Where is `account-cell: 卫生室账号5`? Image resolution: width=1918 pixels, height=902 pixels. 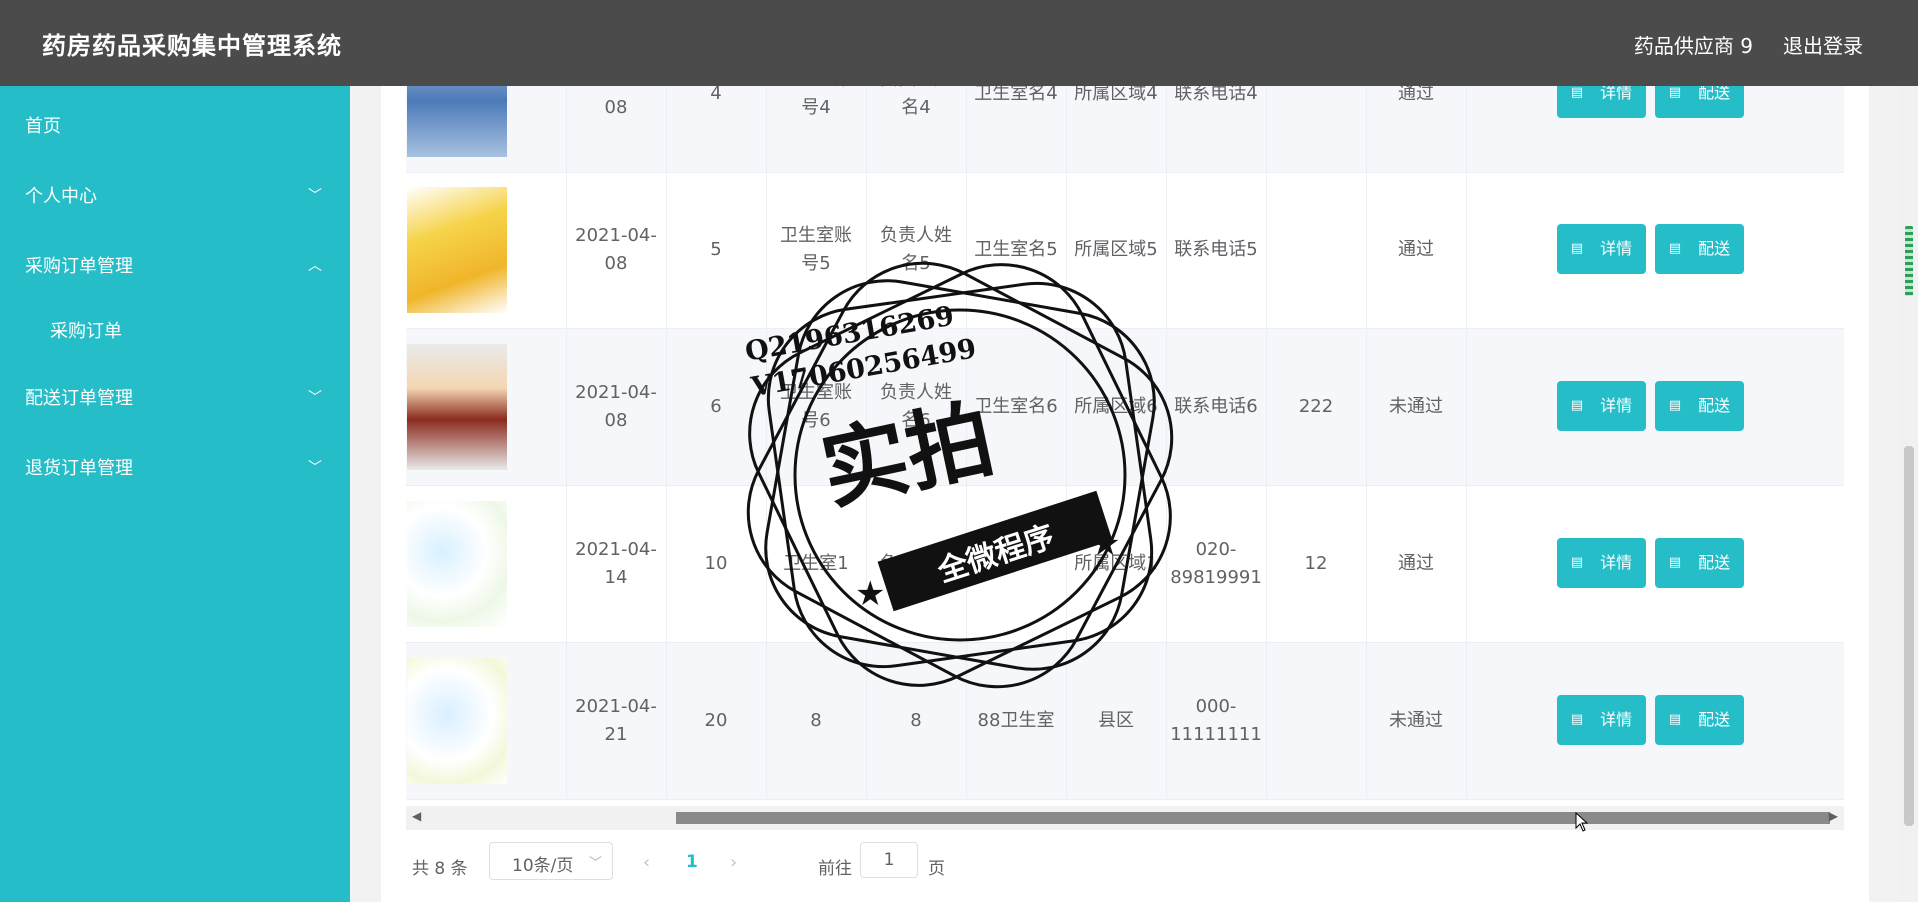
account-cell: 卫生室账号5 is located at coordinates (816, 250).